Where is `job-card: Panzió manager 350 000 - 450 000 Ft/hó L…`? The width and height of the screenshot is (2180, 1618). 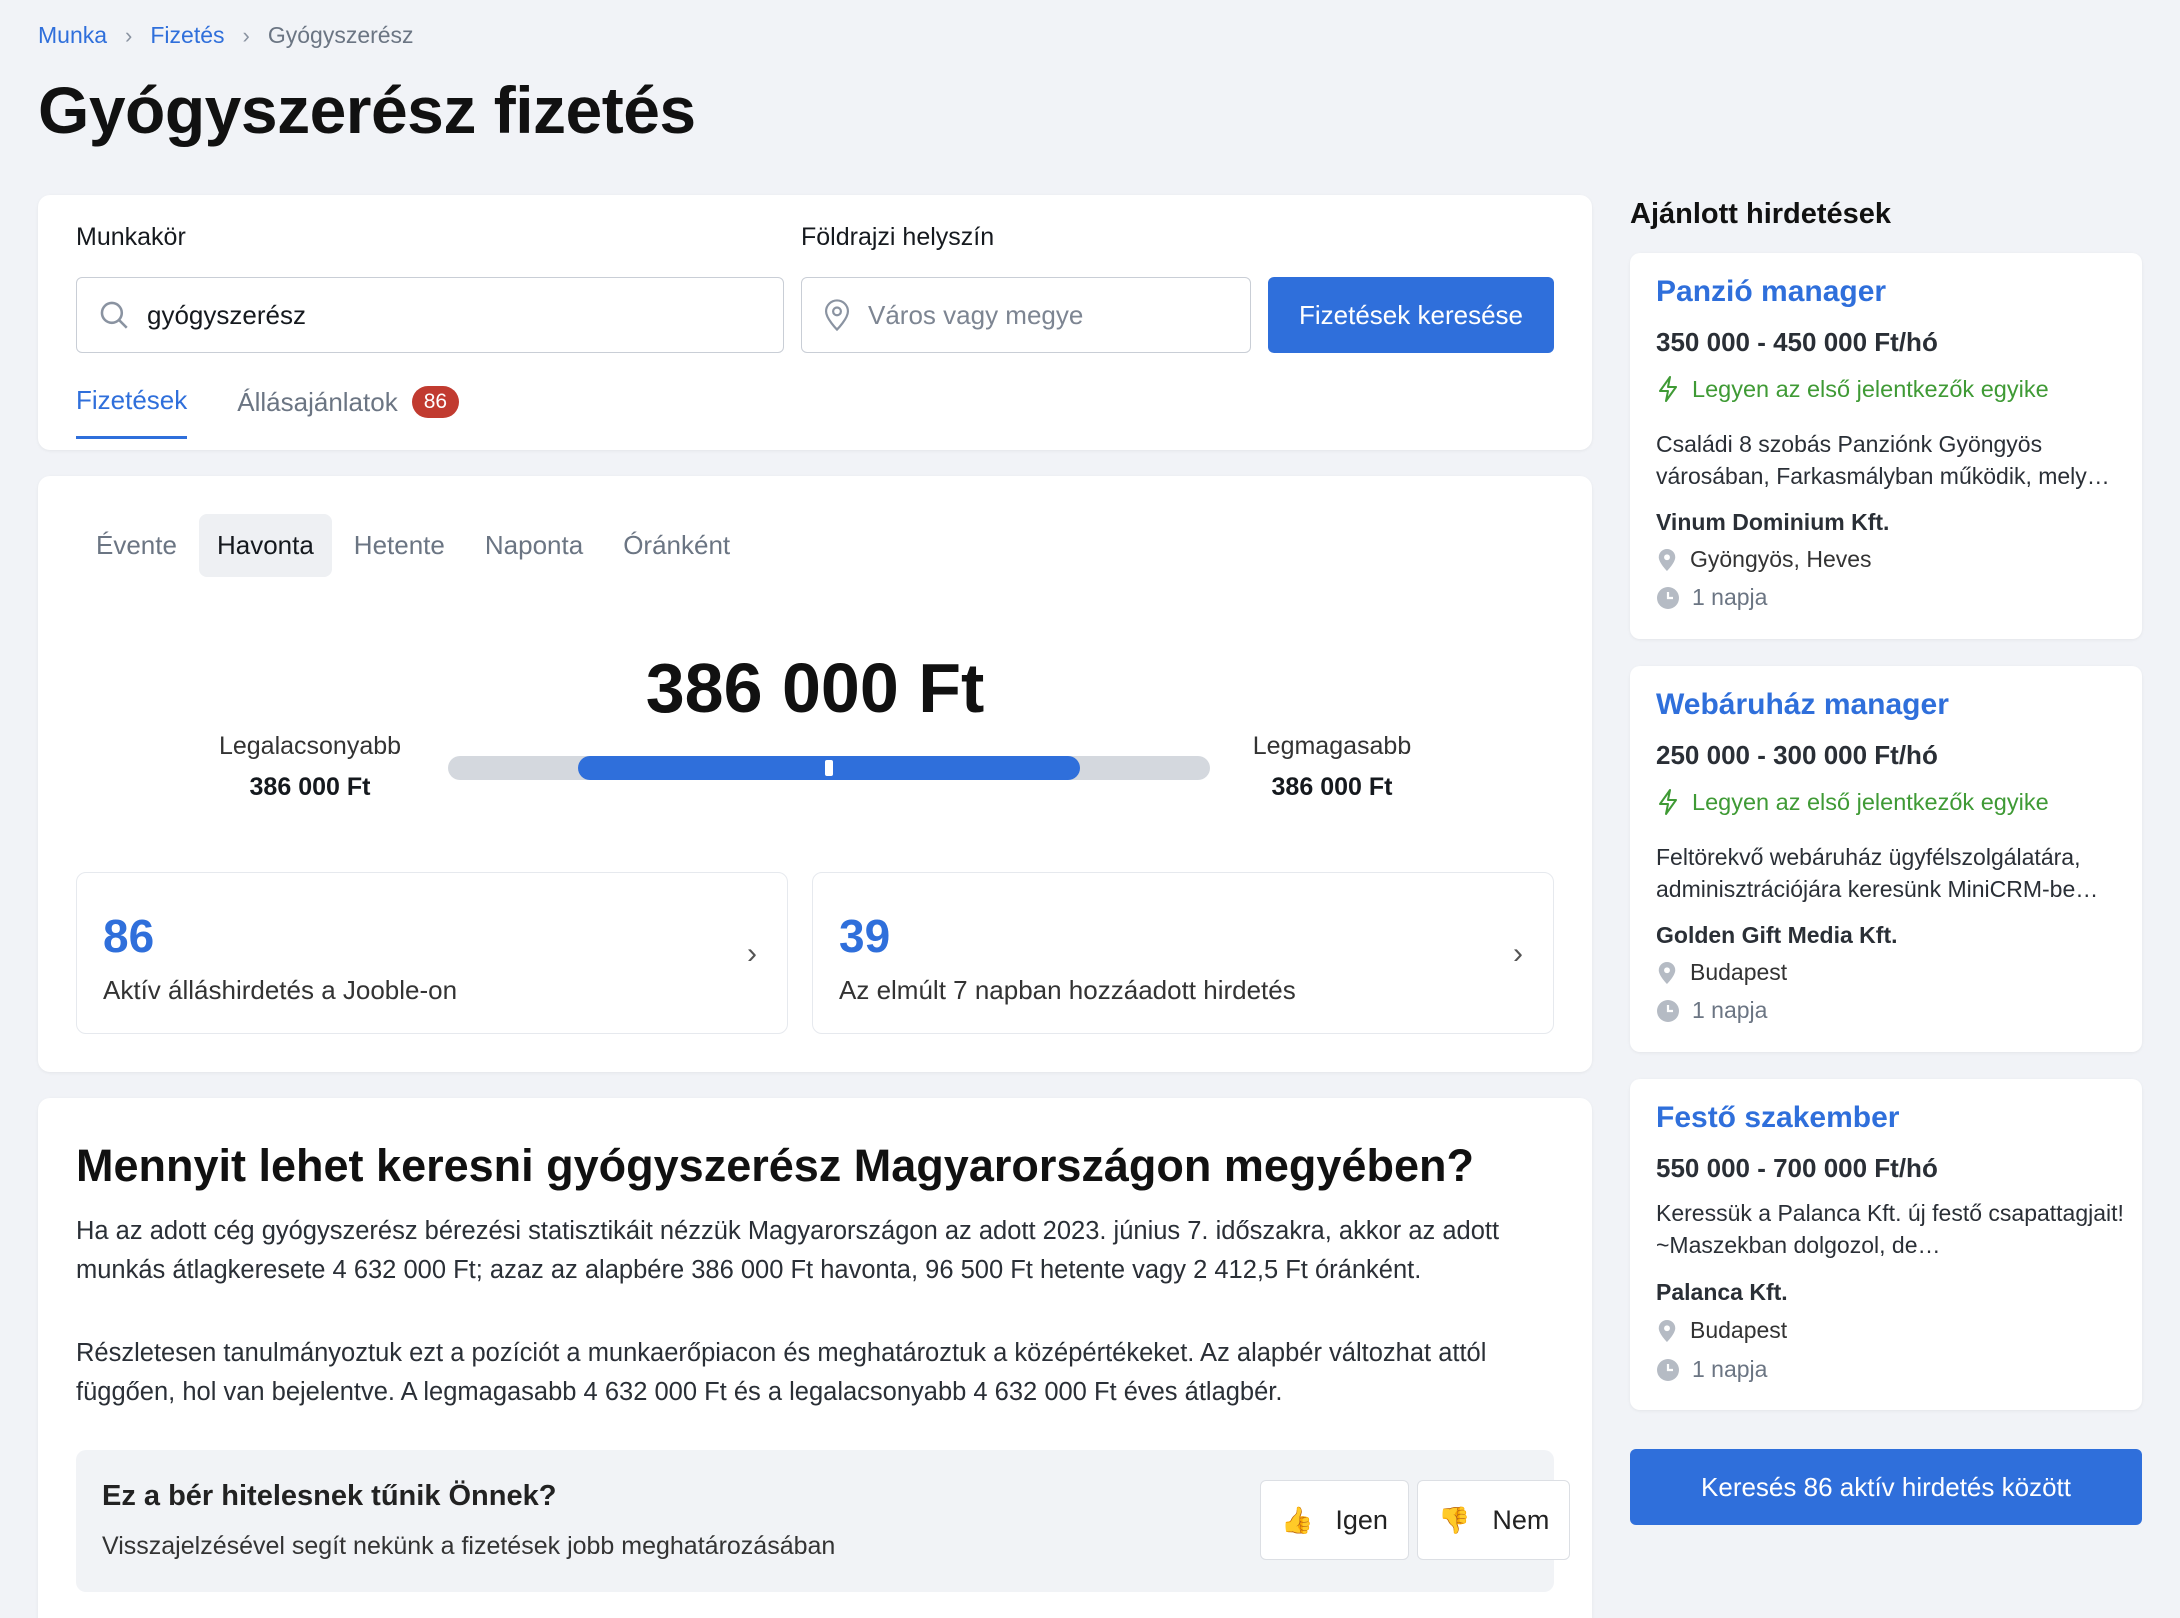
job-card: Panzió manager 350 000 - 450 000 Ft/hó L… is located at coordinates (1886, 446).